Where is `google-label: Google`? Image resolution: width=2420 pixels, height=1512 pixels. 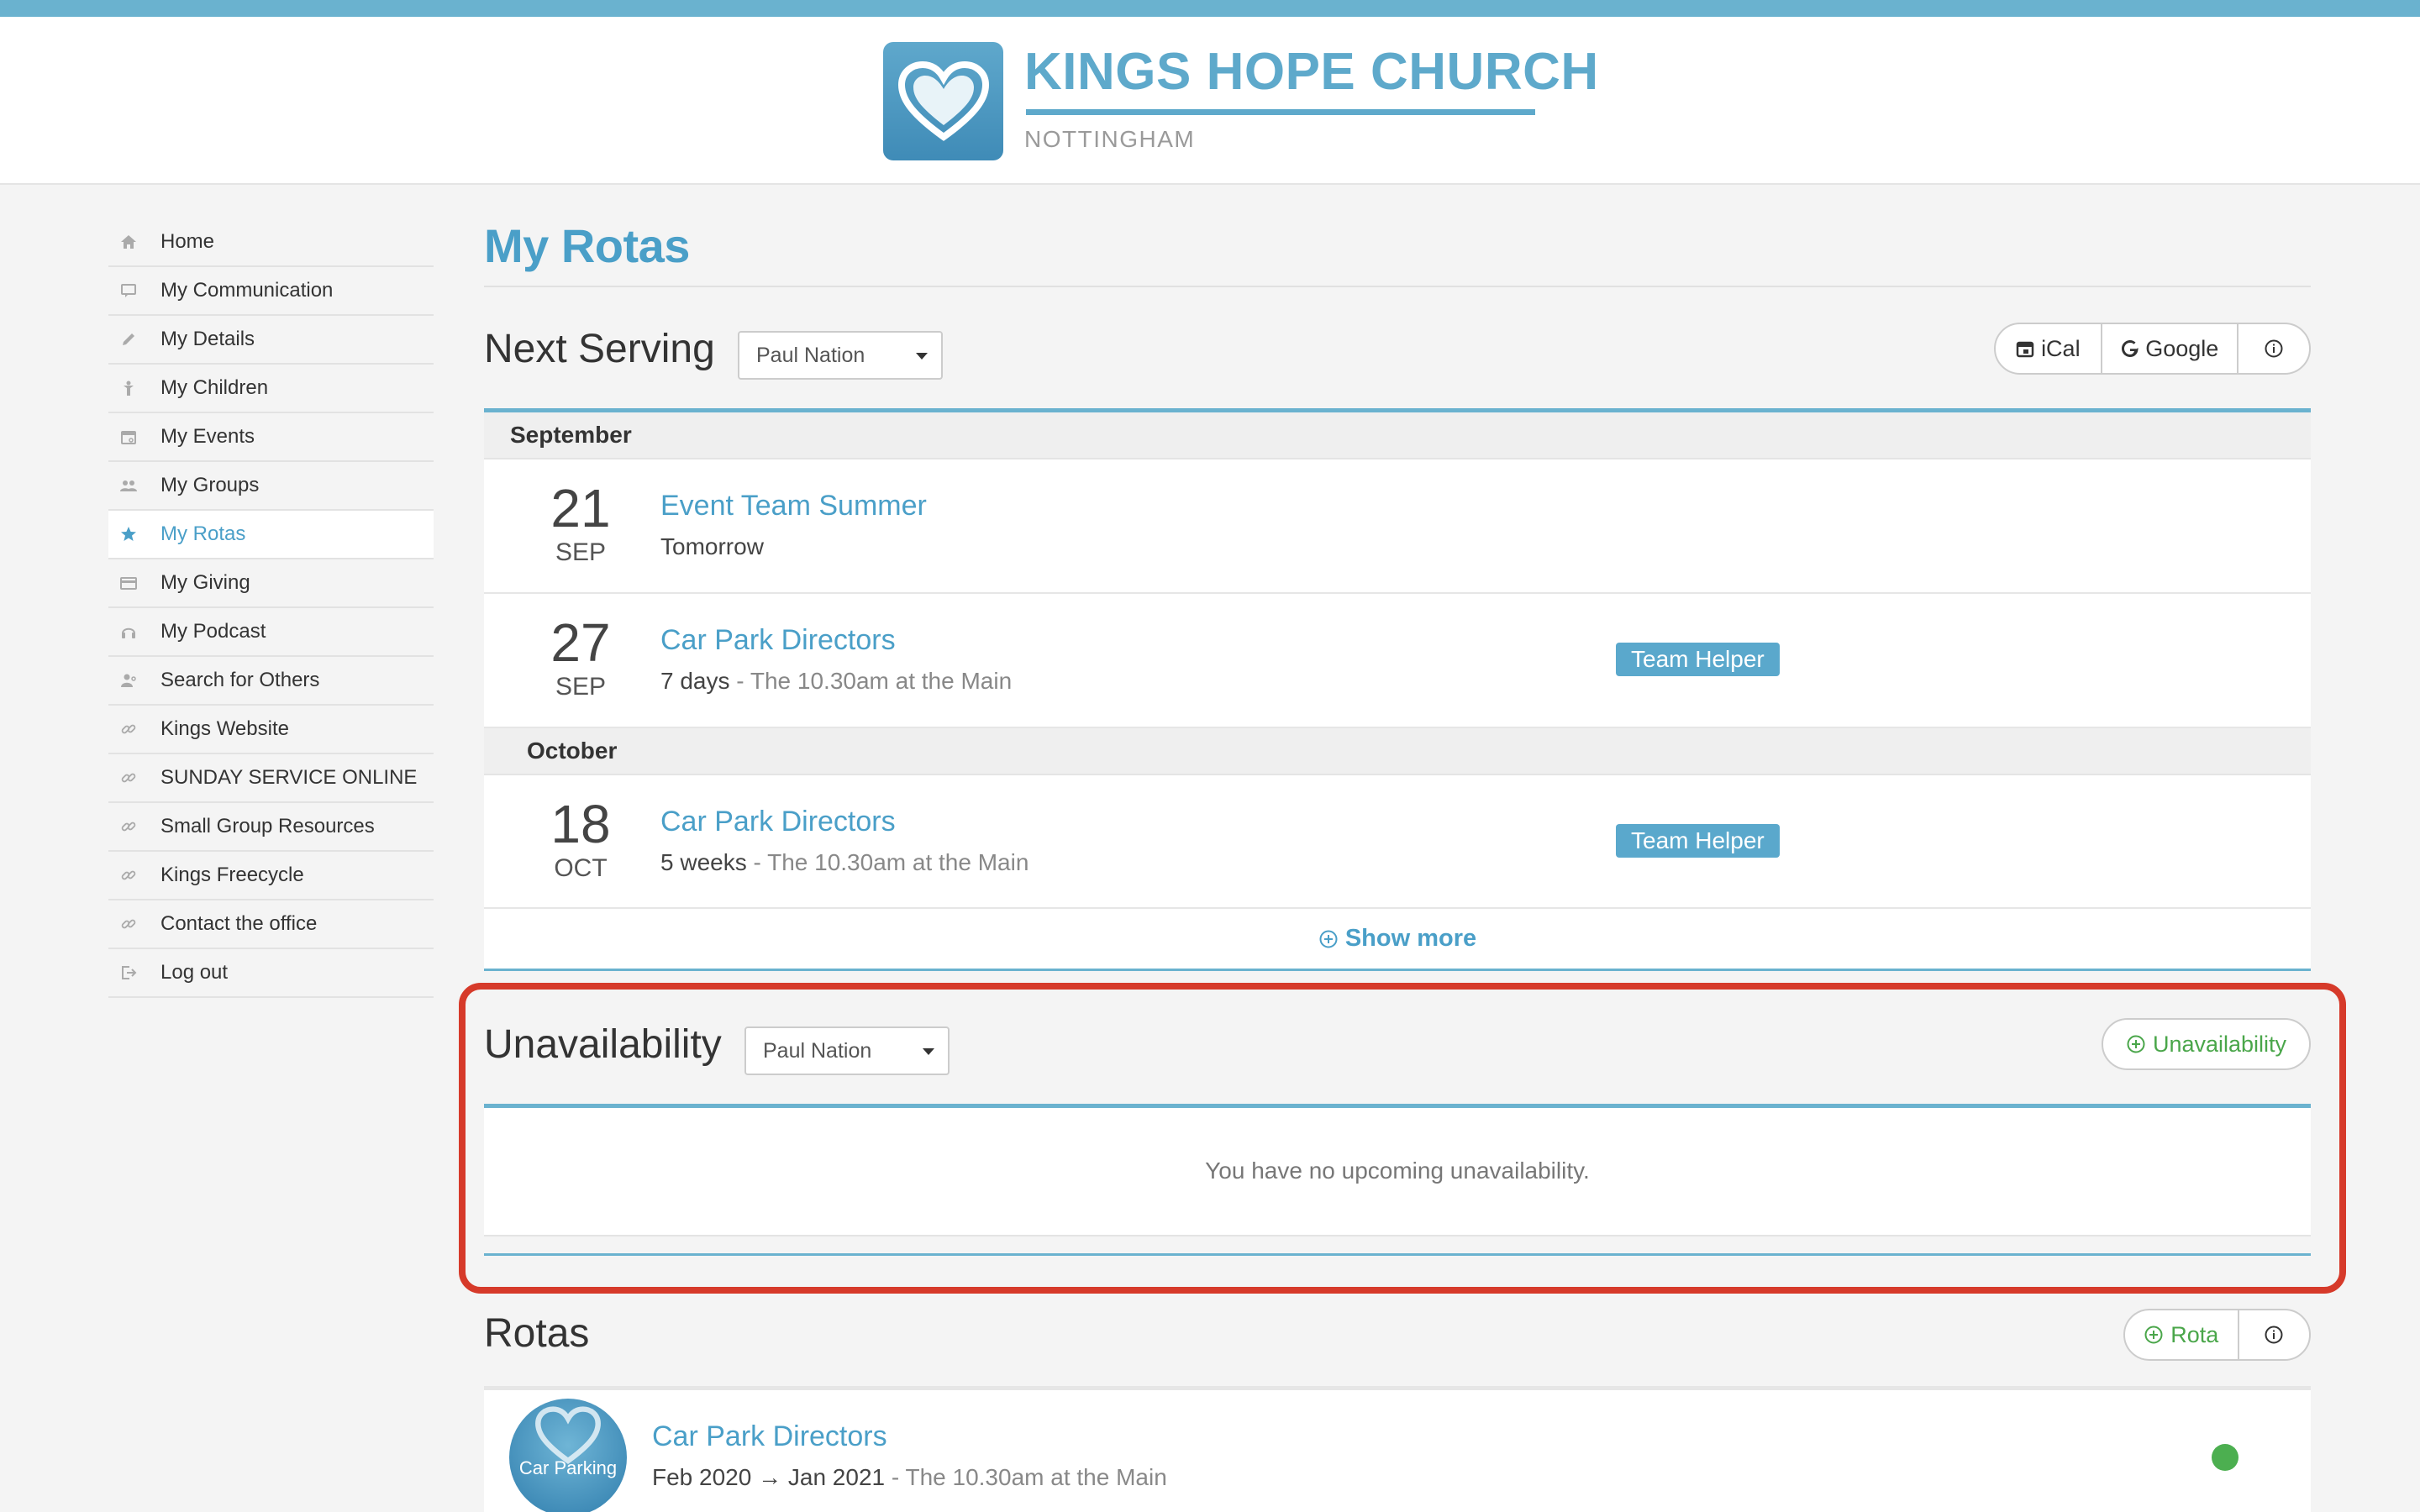
google-label: Google is located at coordinates (2182, 348).